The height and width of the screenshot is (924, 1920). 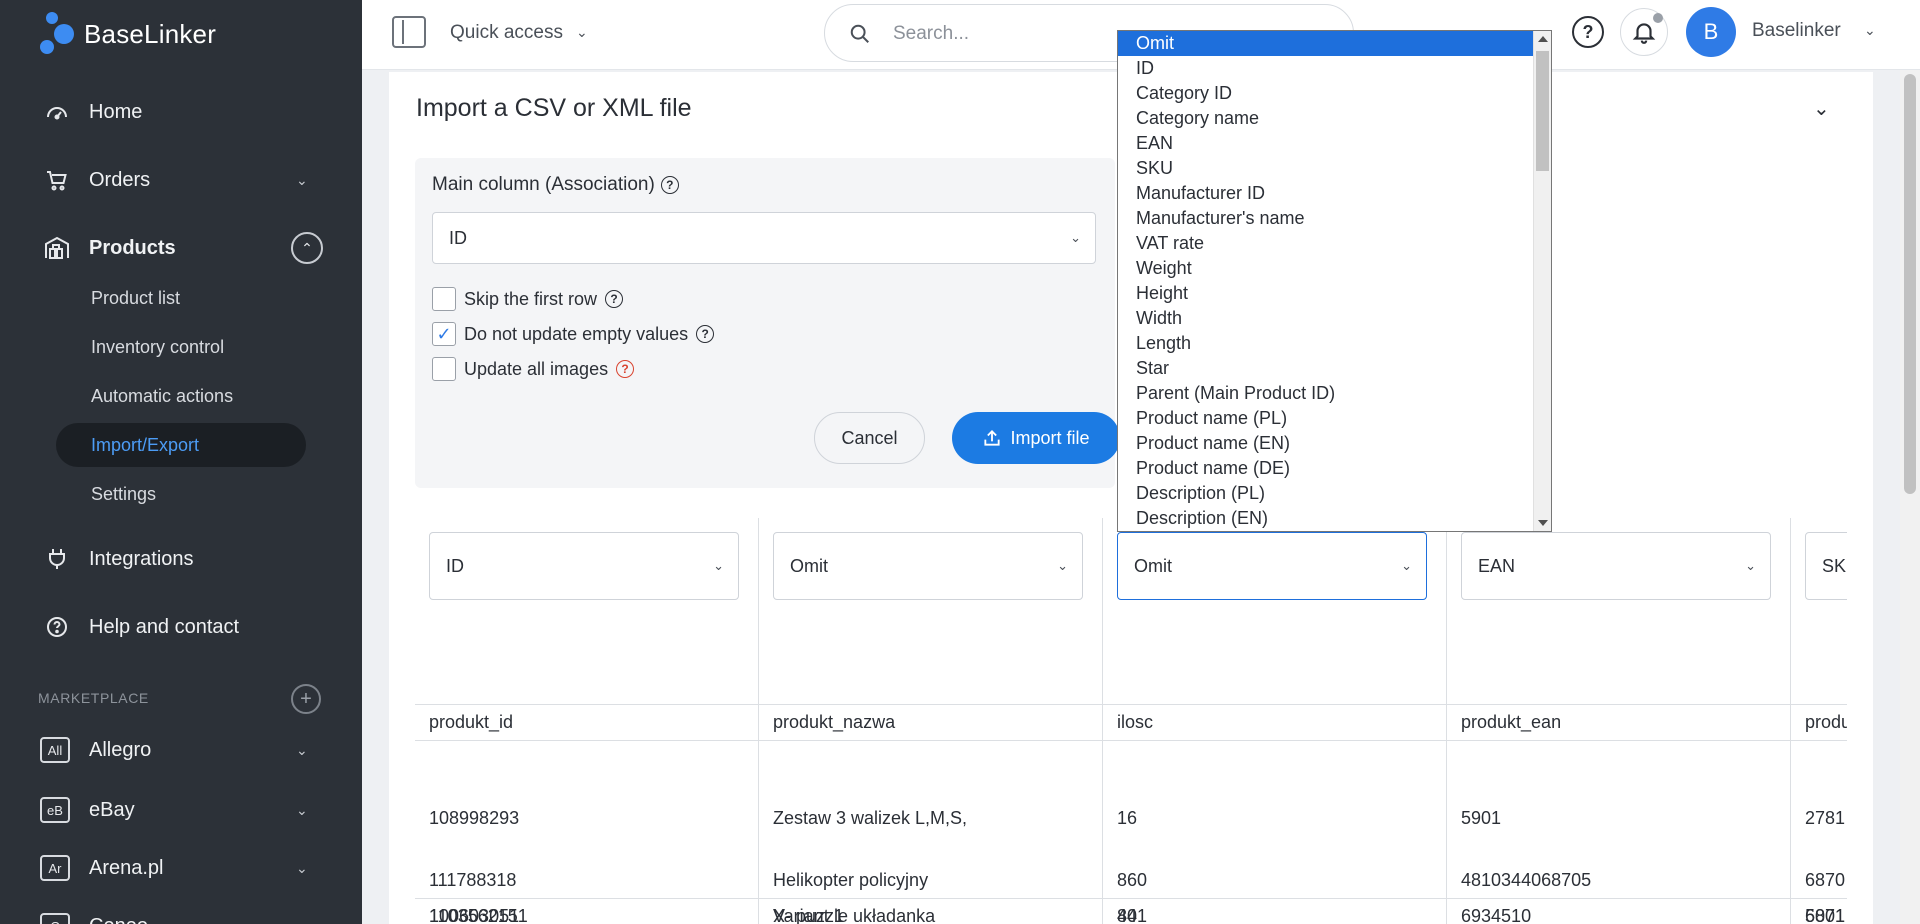 What do you see at coordinates (1326, 93) in the screenshot?
I see `dropdown-option: Category ID` at bounding box center [1326, 93].